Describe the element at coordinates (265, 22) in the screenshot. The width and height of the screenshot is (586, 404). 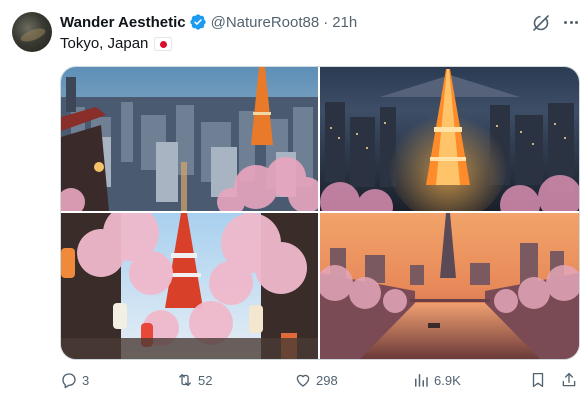
I see `author-handle: @NatureRoot88` at that location.